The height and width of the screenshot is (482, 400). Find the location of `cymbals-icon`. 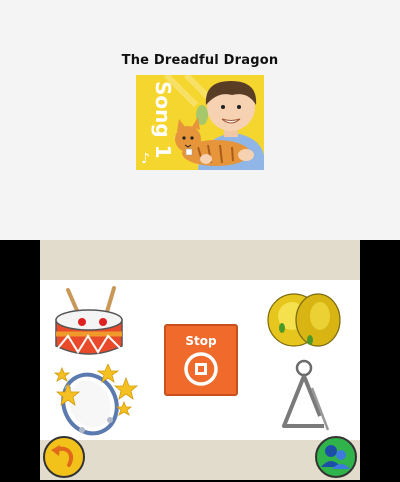

cymbals-icon is located at coordinates (304, 320).